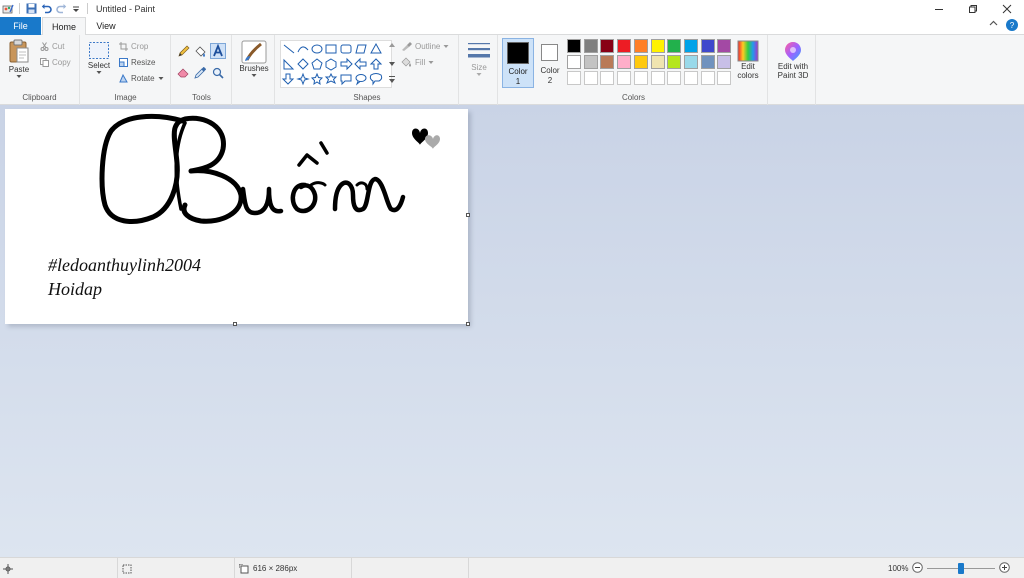 This screenshot has height=578, width=1024. What do you see at coordinates (1012, 25) in the screenshot?
I see `help-icon: ?` at bounding box center [1012, 25].